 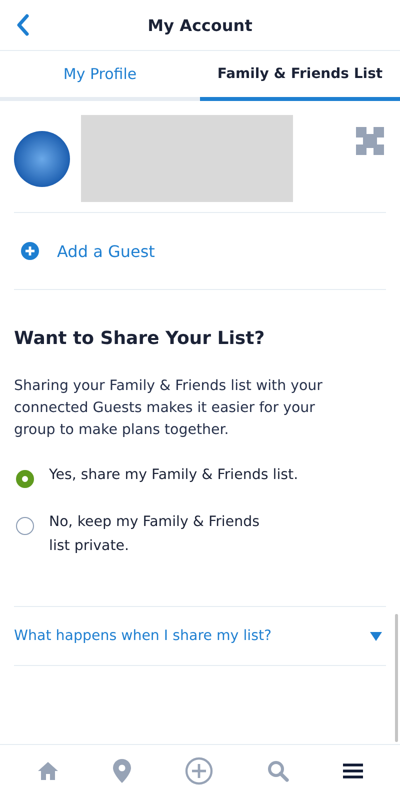 I want to click on add-guest-button: Add a Guest, so click(x=84, y=251).